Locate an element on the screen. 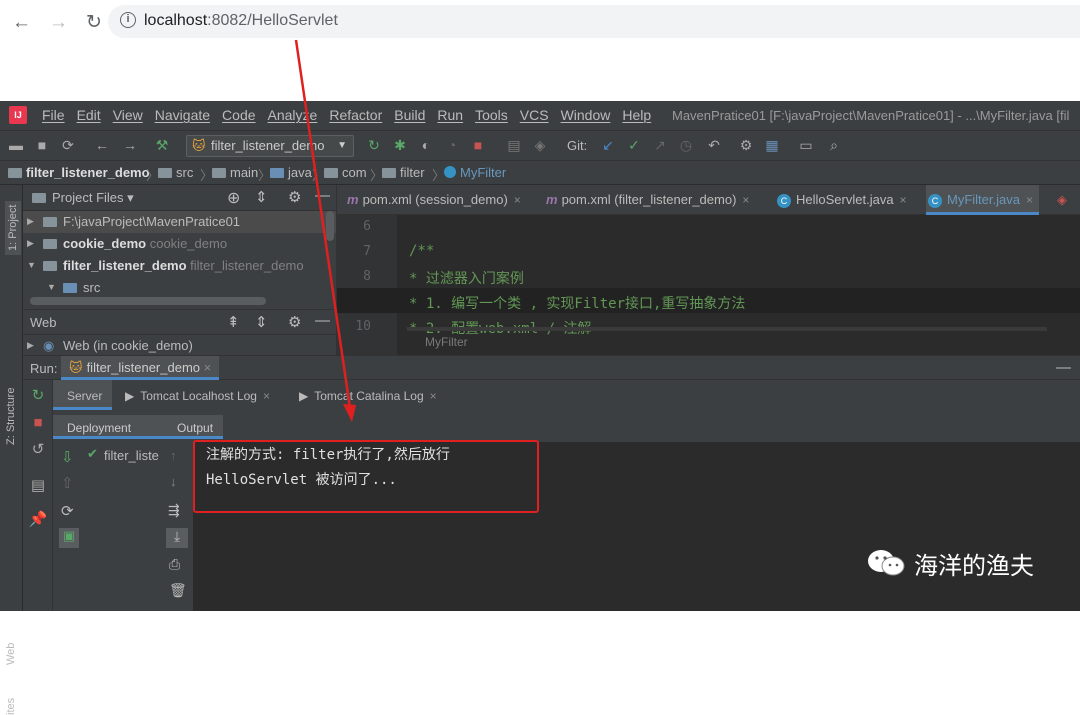 This screenshot has width=1080, height=715. scroll-down-icon: ↓ is located at coordinates (173, 481).